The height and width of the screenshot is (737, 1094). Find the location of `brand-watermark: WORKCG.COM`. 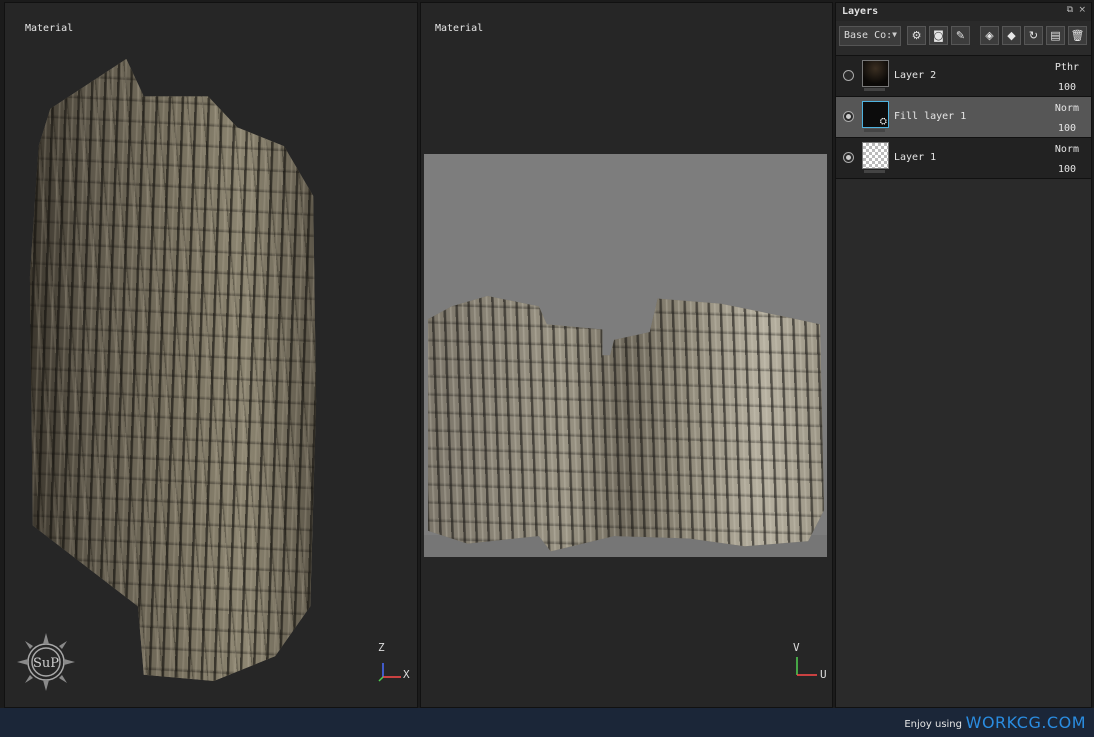

brand-watermark: WORKCG.COM is located at coordinates (1025, 722).